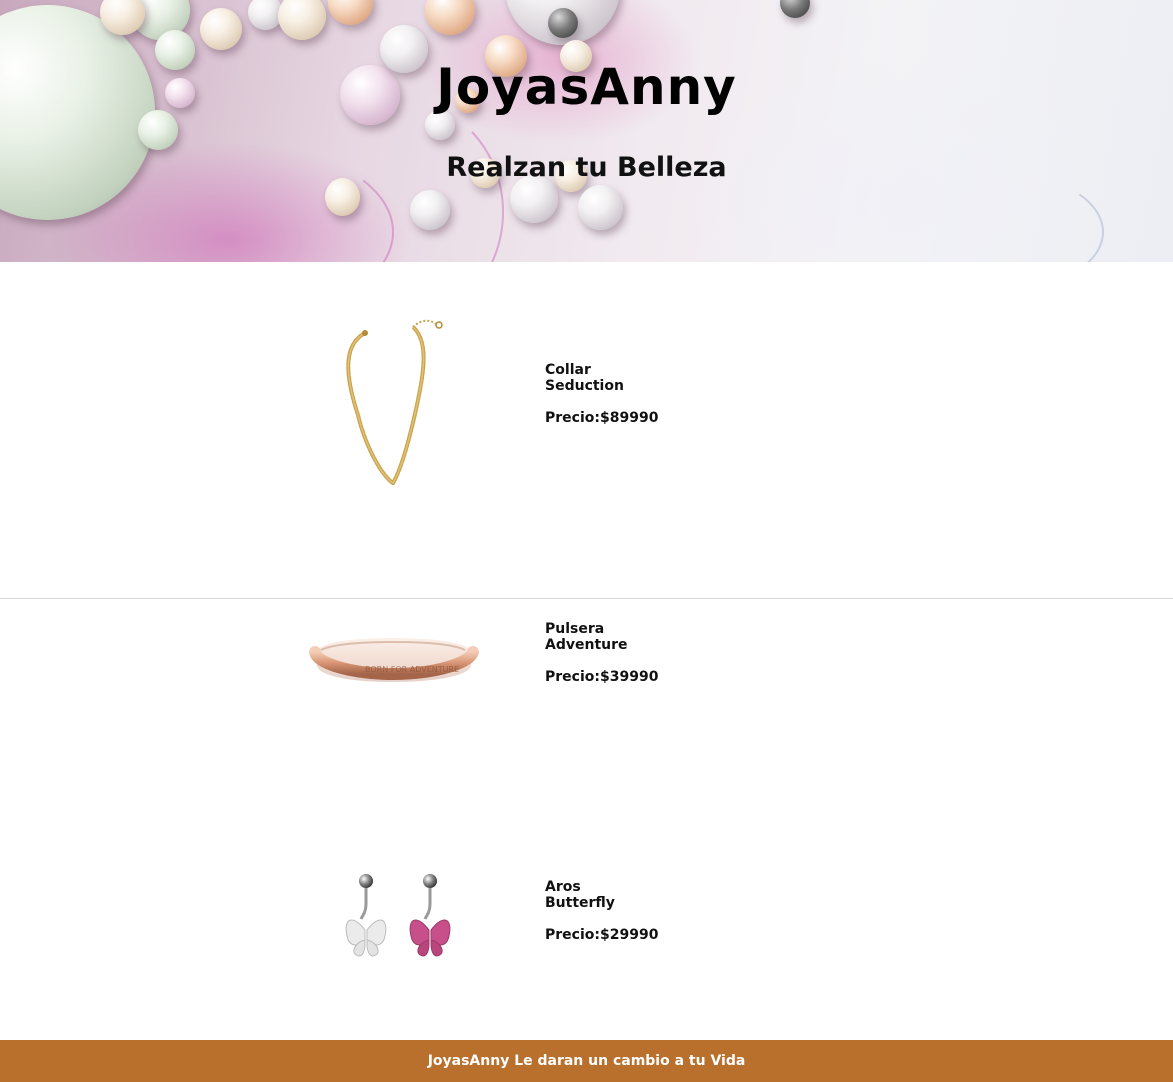  I want to click on product-price: Precio:$29990, so click(615, 935).